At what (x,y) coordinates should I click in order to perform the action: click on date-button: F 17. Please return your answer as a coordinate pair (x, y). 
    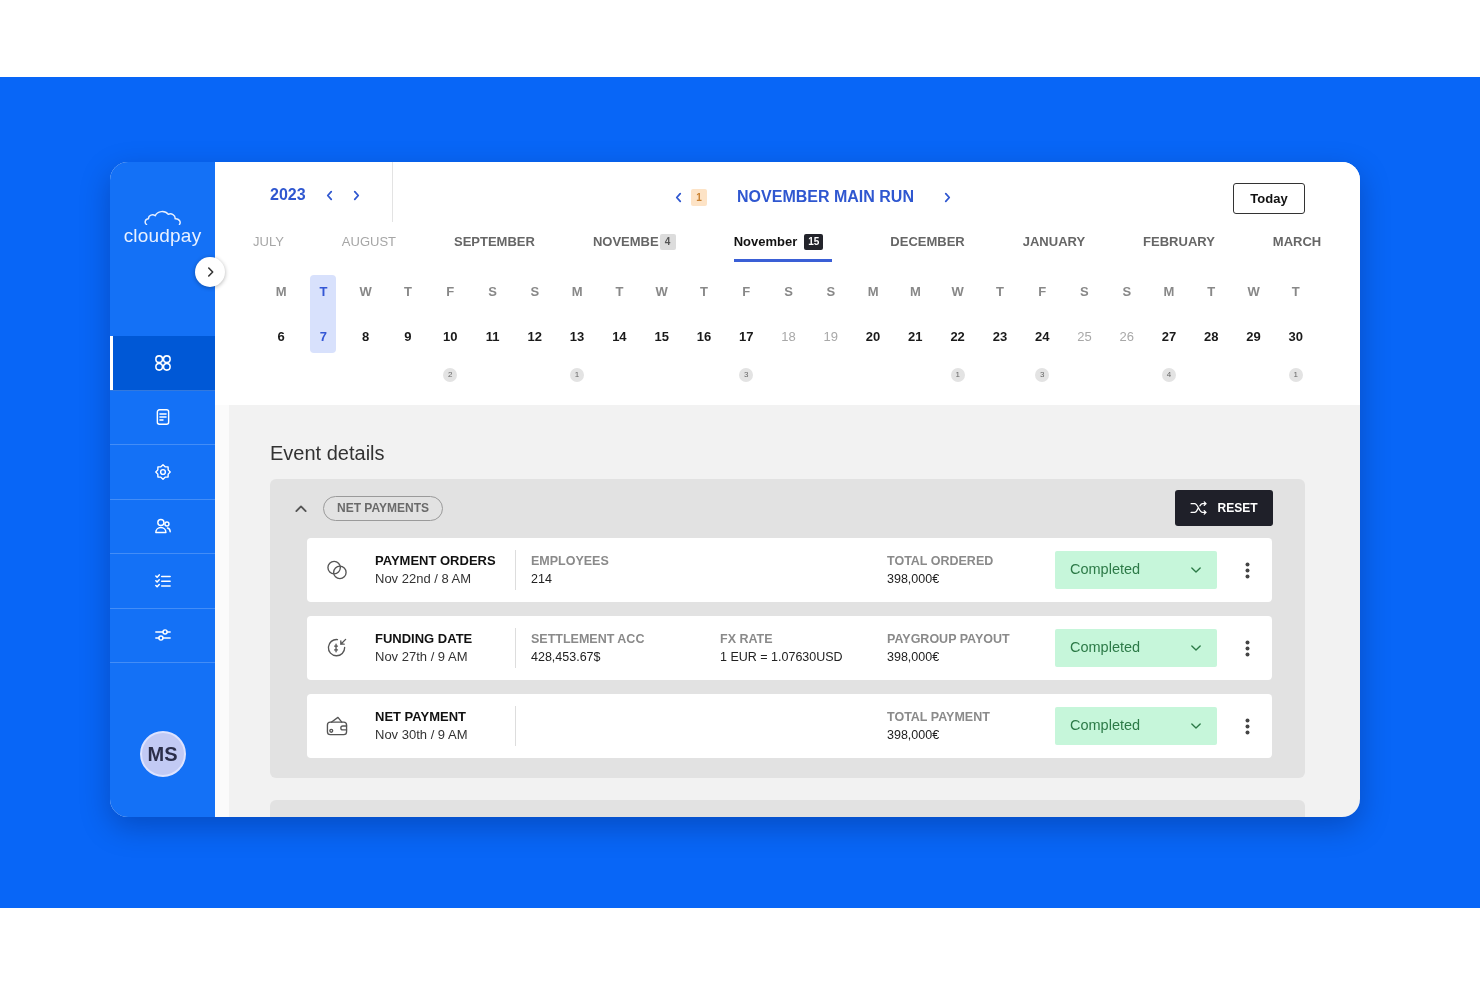
    Looking at the image, I should click on (746, 314).